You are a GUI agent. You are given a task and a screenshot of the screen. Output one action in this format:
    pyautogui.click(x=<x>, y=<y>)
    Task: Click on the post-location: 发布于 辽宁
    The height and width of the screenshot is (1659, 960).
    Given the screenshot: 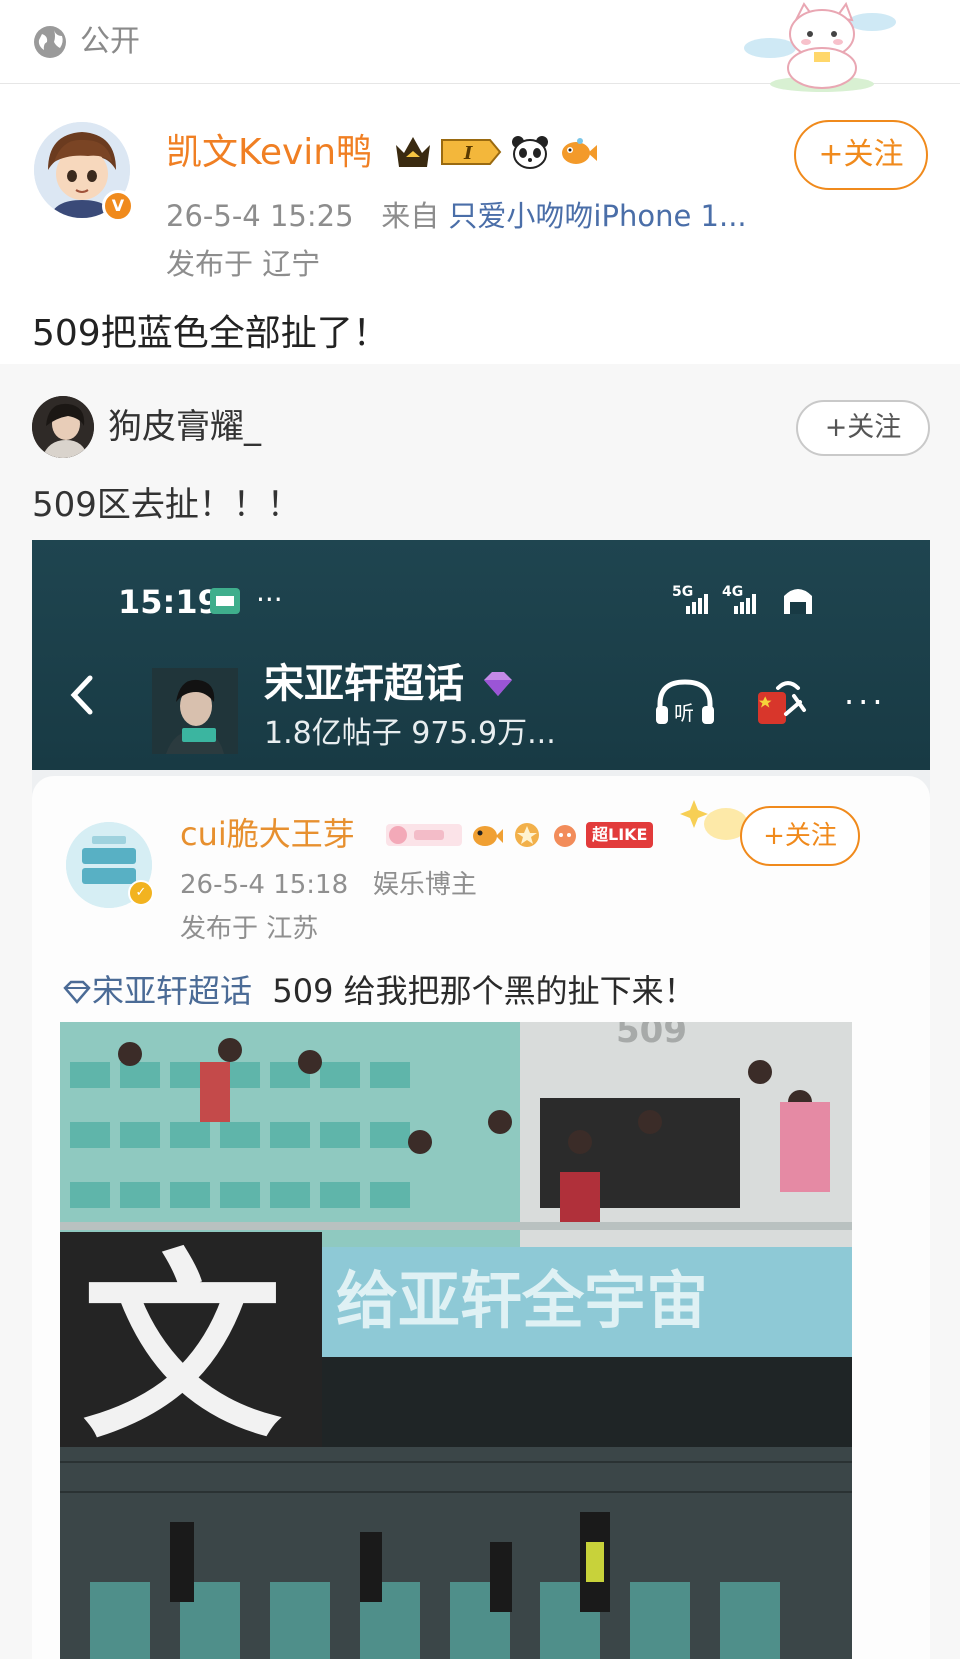 What is the action you would take?
    pyautogui.click(x=243, y=264)
    